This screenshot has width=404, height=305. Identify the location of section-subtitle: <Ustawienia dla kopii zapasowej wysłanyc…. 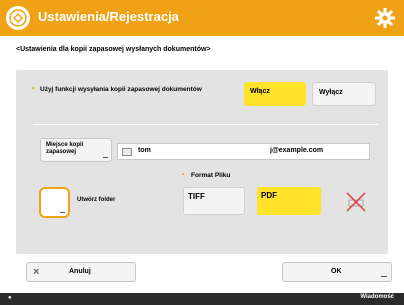
(113, 49).